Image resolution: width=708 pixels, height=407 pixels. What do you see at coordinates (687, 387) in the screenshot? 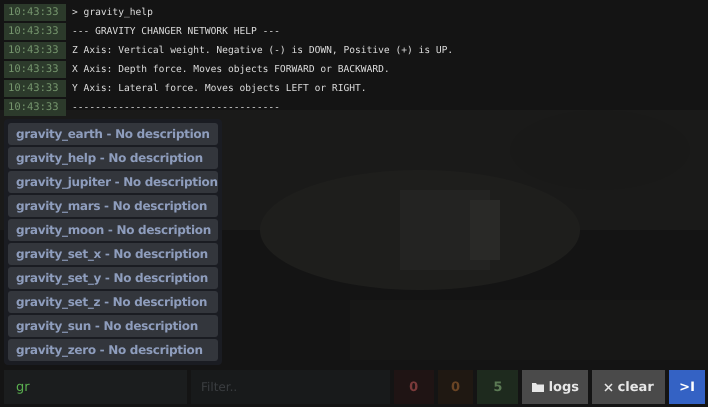
I see `collapse-button: >I` at bounding box center [687, 387].